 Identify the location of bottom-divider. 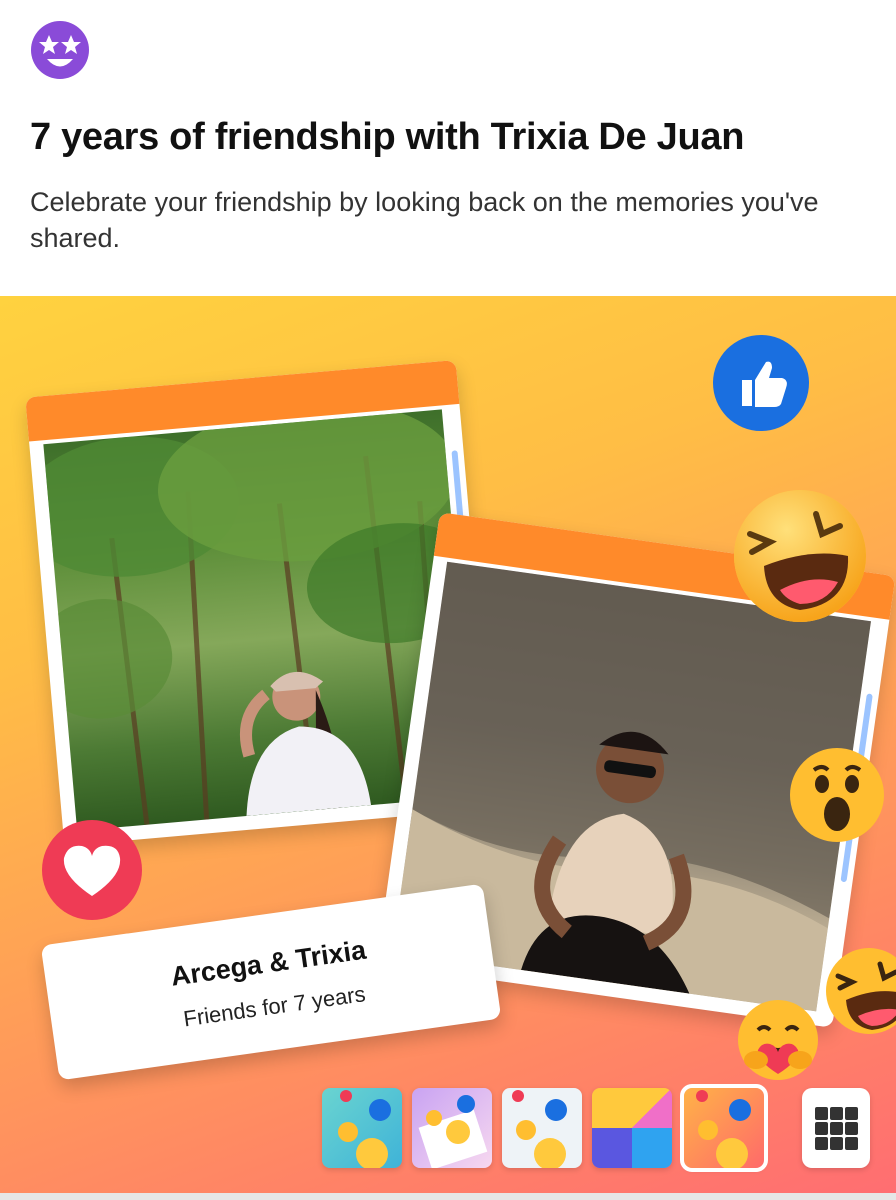
(448, 1196).